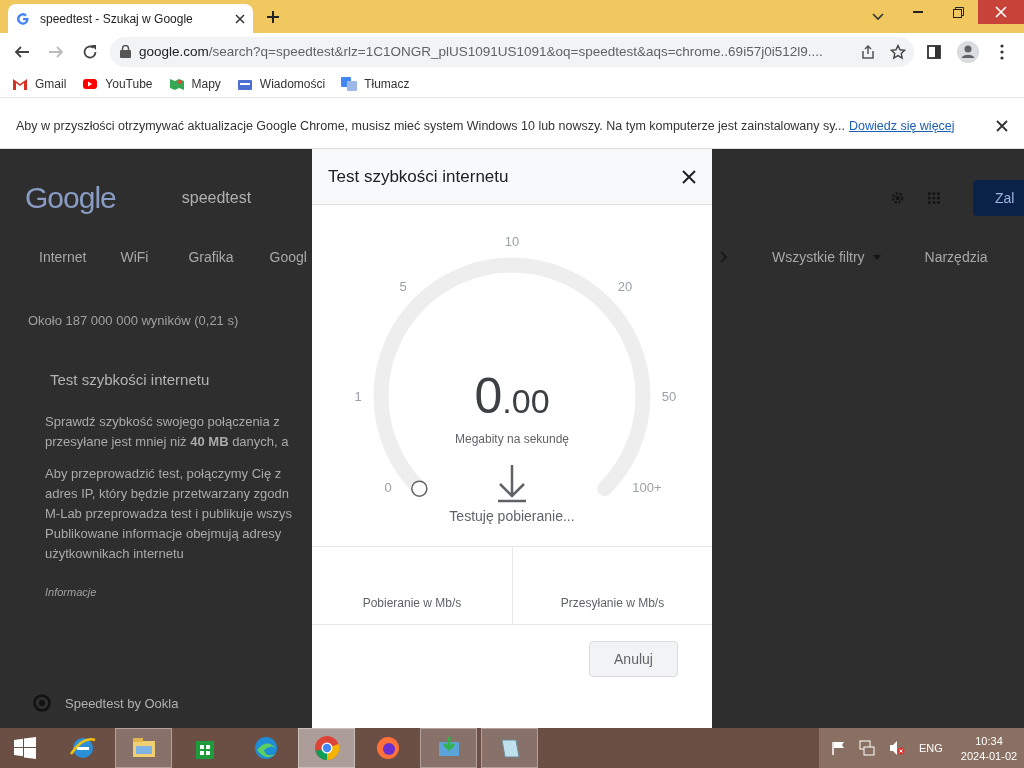 This screenshot has height=768, width=1024. Describe the element at coordinates (388, 487) in the screenshot. I see `gauge-tick-label: 0` at that location.